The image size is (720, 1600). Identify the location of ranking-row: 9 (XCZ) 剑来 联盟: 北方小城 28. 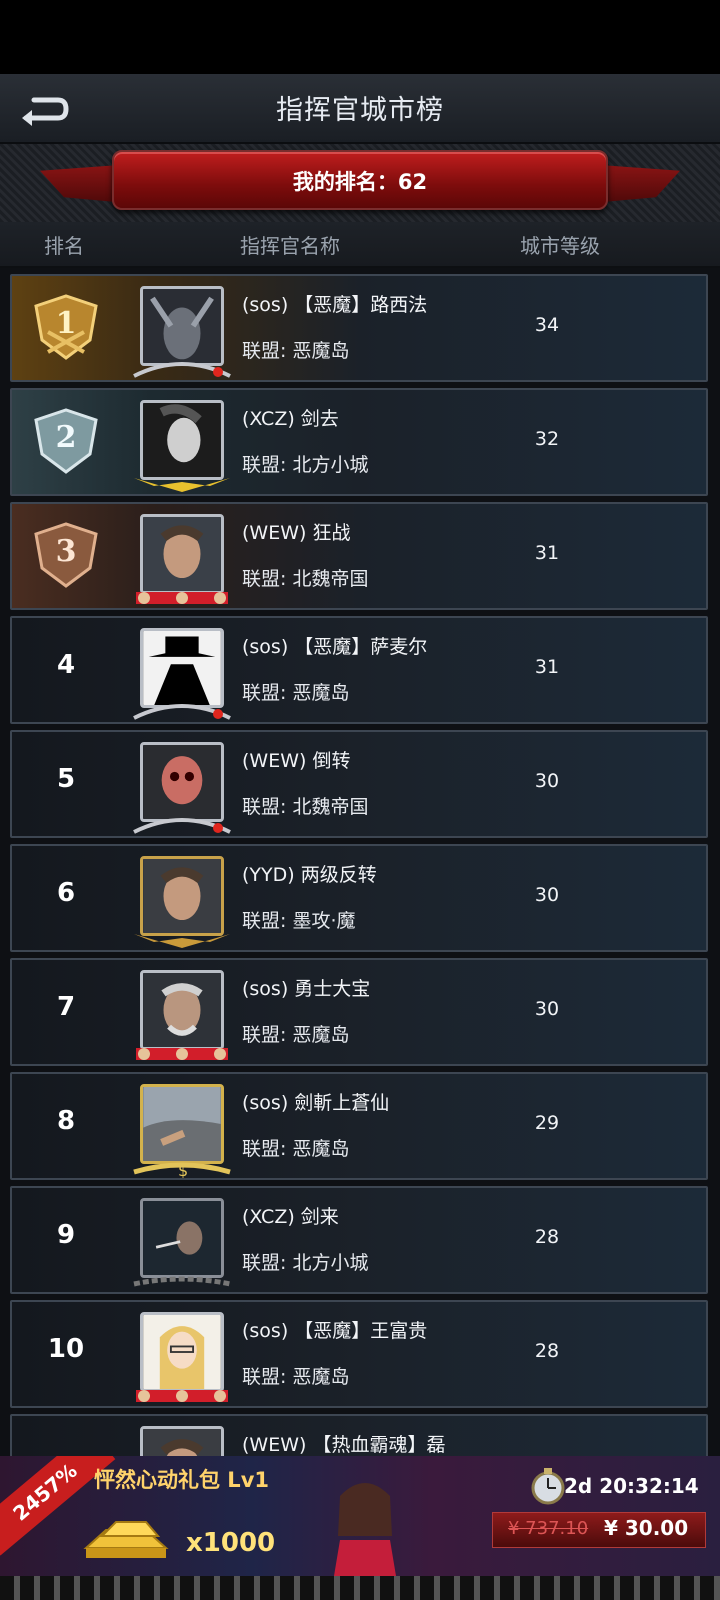
(359, 1240).